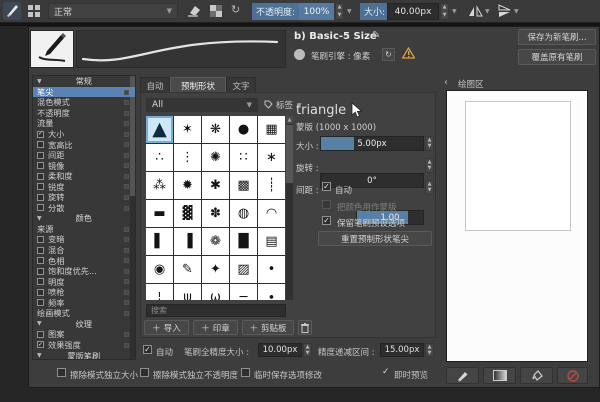 The height and width of the screenshot is (402, 600). Describe the element at coordinates (476, 11) in the screenshot. I see `mirror-horizontal-icon` at that location.